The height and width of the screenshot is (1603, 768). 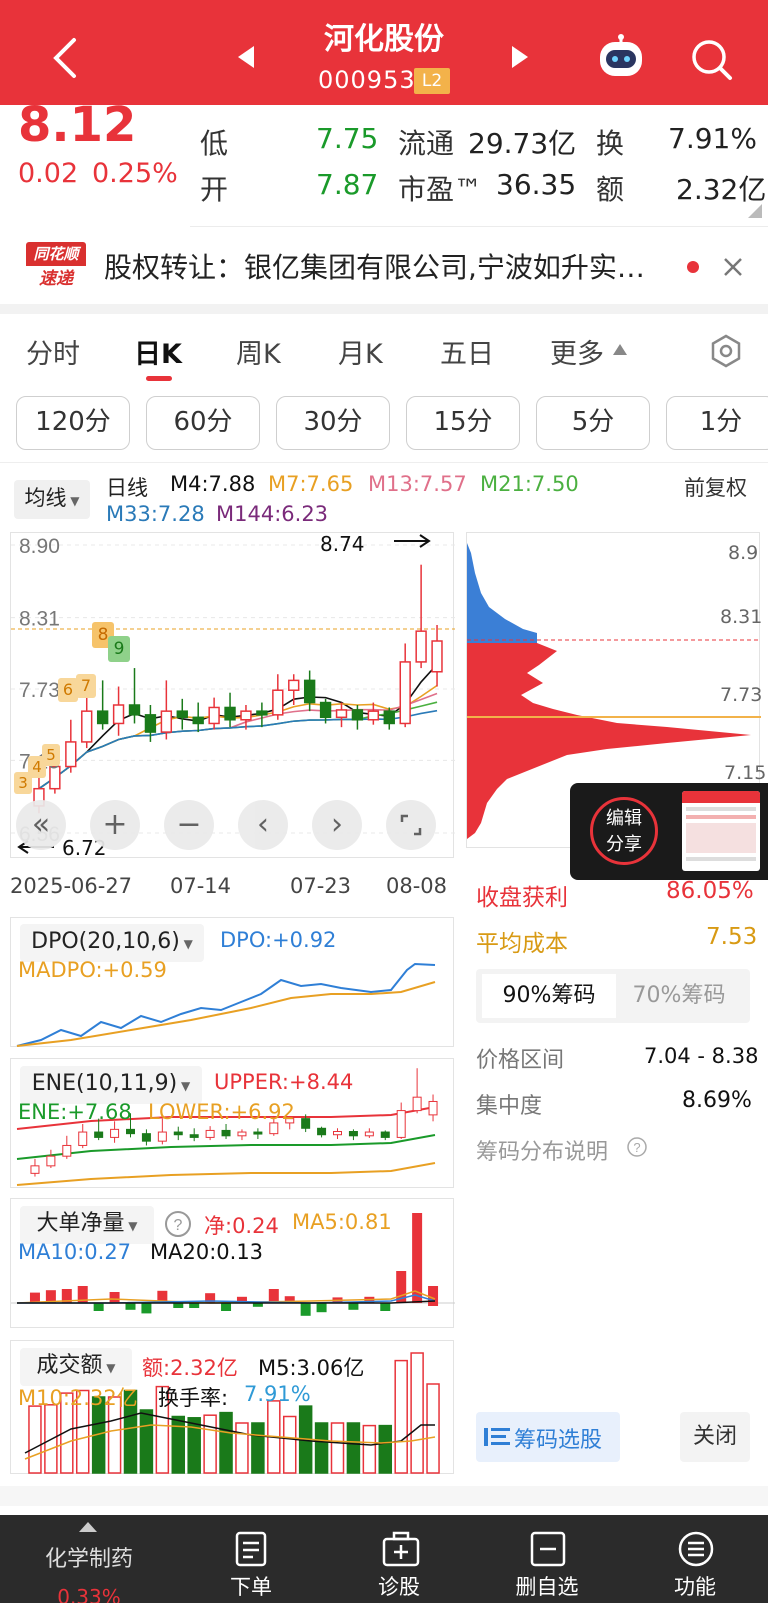 I want to click on nav-diagnose: 诊股, so click(x=399, y=1559).